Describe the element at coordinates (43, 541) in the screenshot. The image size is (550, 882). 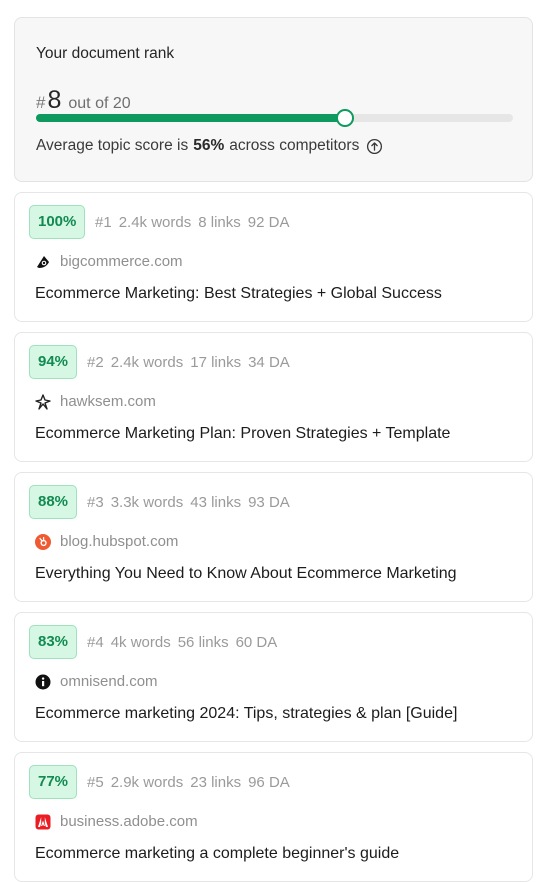
I see `hubspot-icon` at that location.